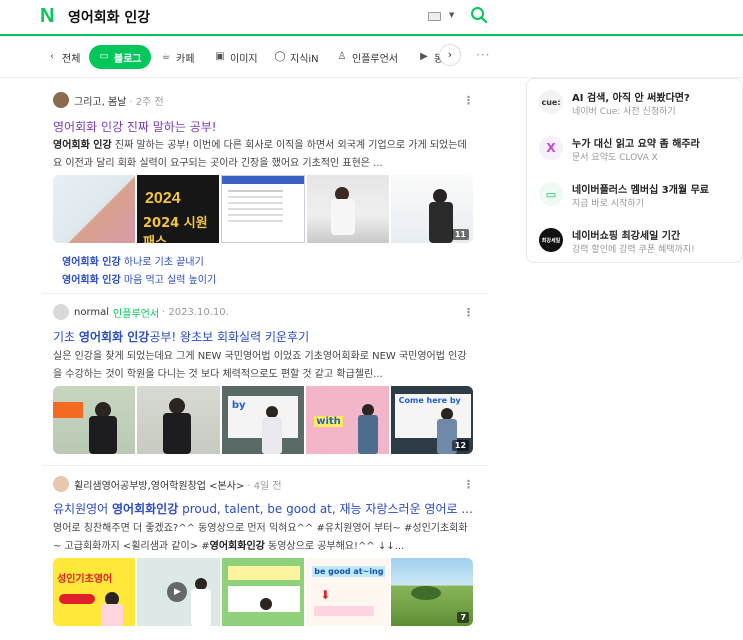 This screenshot has width=743, height=640. Describe the element at coordinates (304, 59) in the screenshot. I see `tab-label: 지식iN` at that location.